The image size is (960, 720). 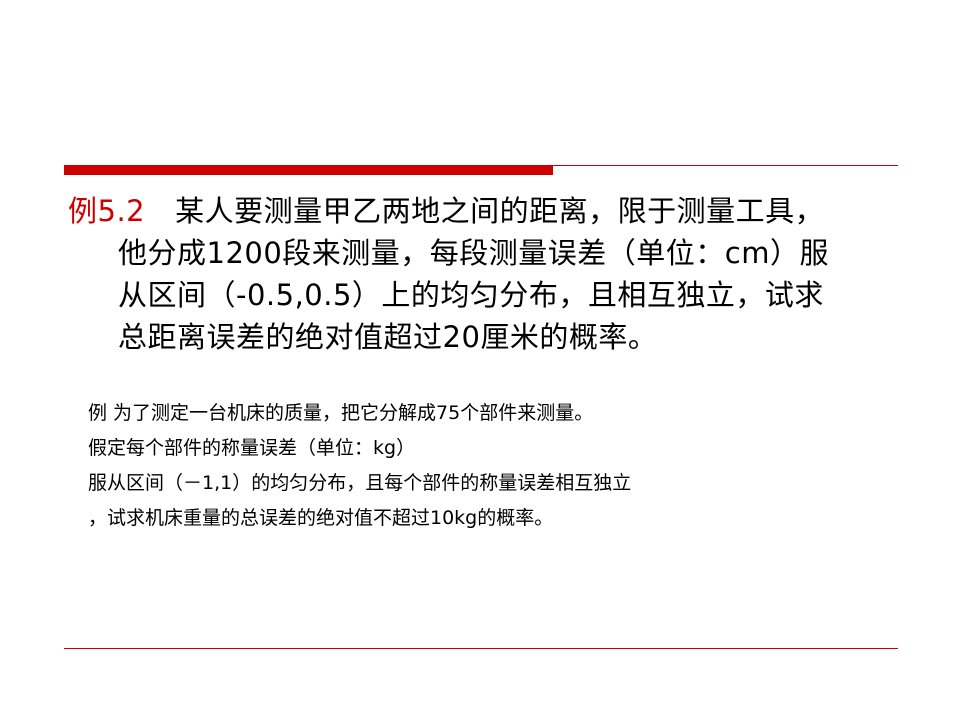 What do you see at coordinates (308, 170) in the screenshot?
I see `header-accent-bar` at bounding box center [308, 170].